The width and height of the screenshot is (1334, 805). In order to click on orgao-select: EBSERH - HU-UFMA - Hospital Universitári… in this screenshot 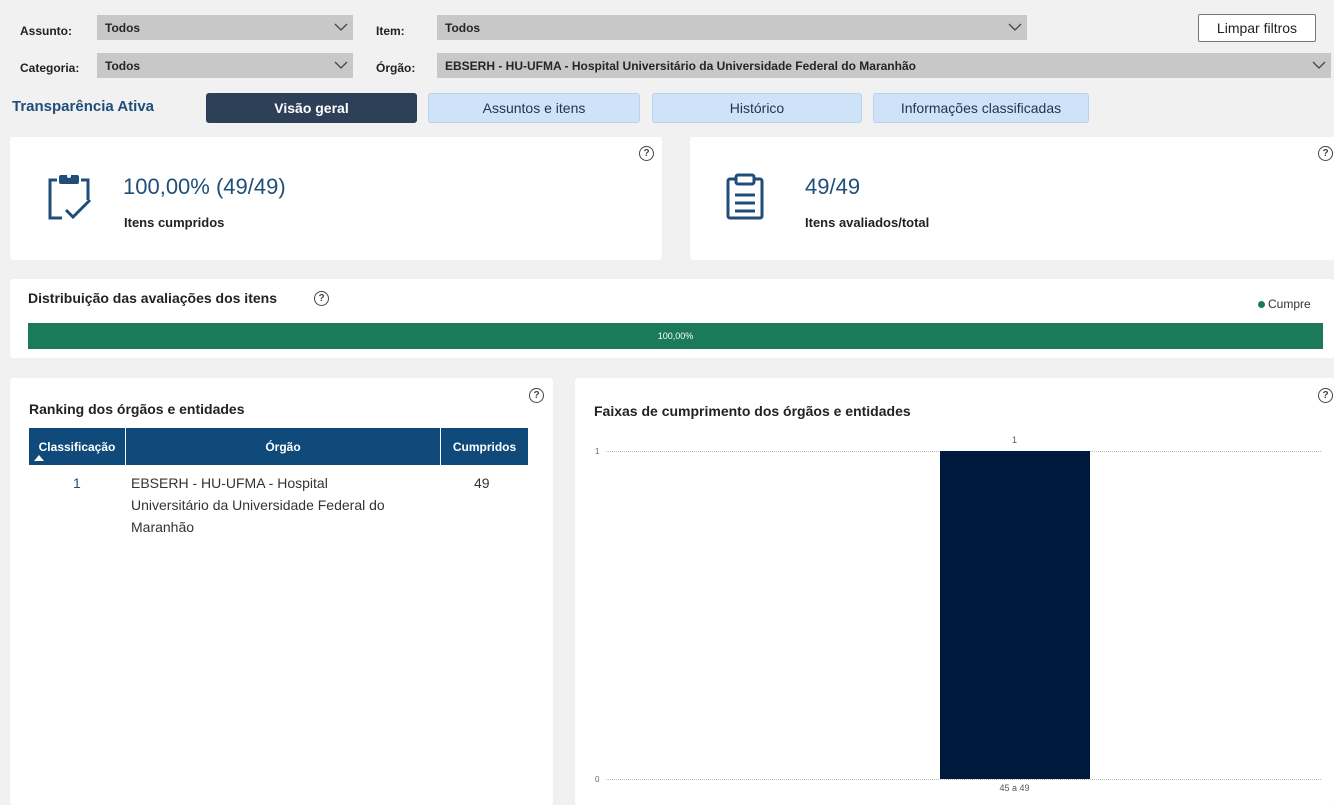, I will do `click(884, 65)`.